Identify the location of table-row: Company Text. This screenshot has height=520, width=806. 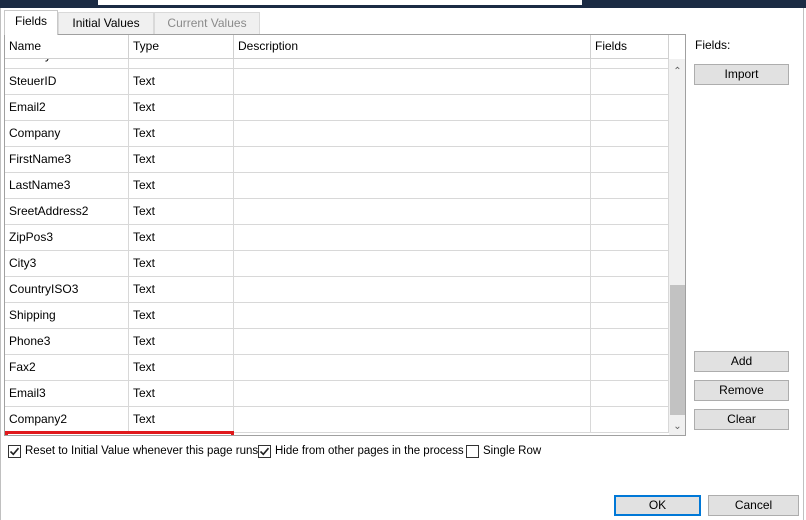
(337, 134).